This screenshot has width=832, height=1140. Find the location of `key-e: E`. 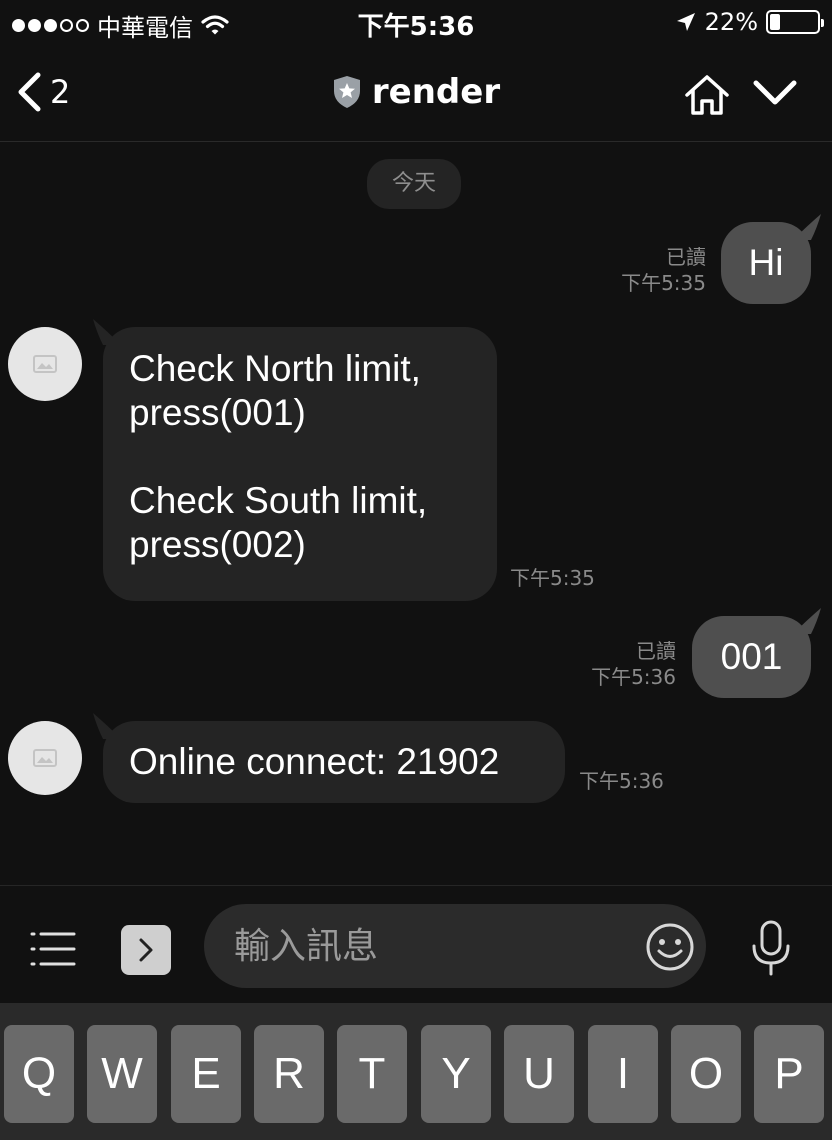

key-e: E is located at coordinates (206, 1074).